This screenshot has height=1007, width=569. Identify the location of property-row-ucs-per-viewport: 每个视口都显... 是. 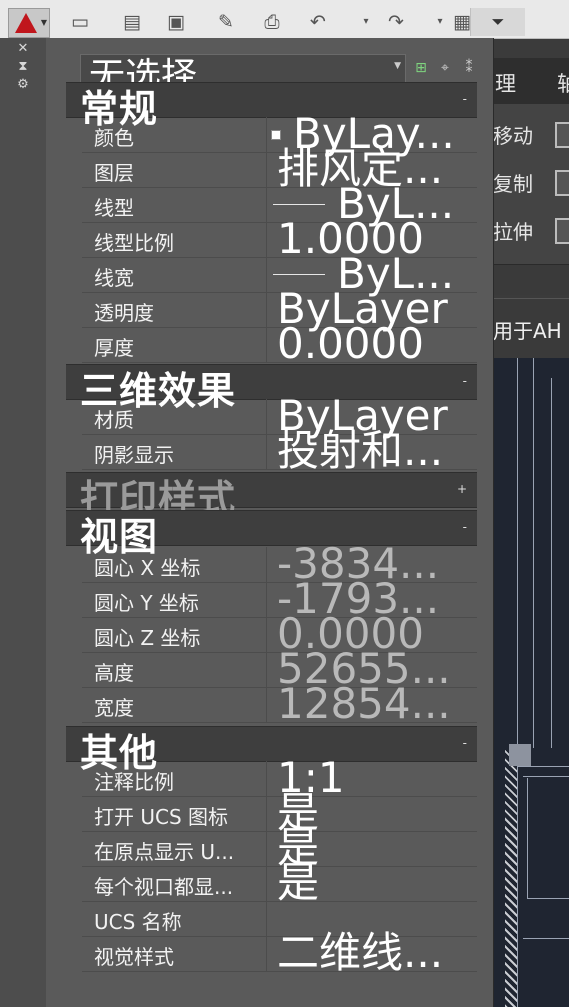
(279, 883).